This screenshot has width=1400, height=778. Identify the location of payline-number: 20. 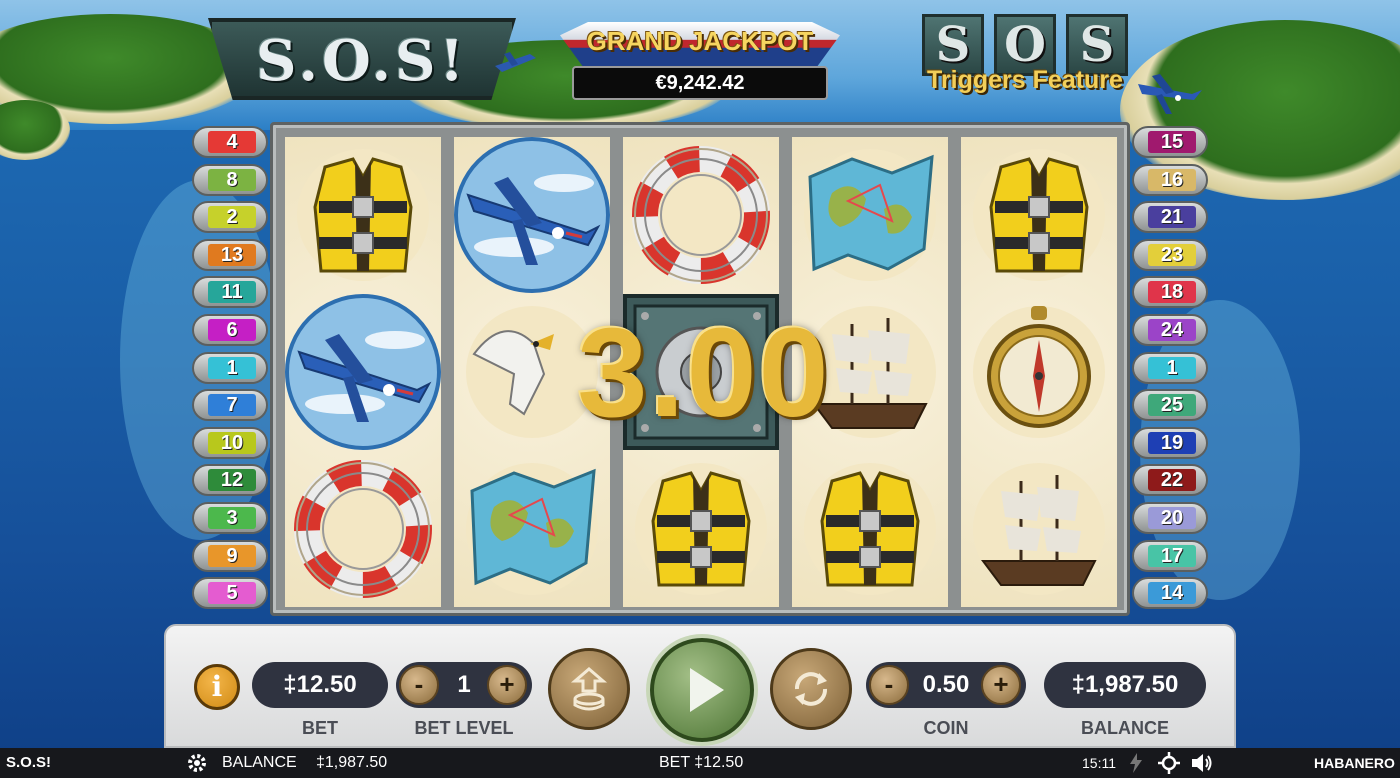
(1172, 518).